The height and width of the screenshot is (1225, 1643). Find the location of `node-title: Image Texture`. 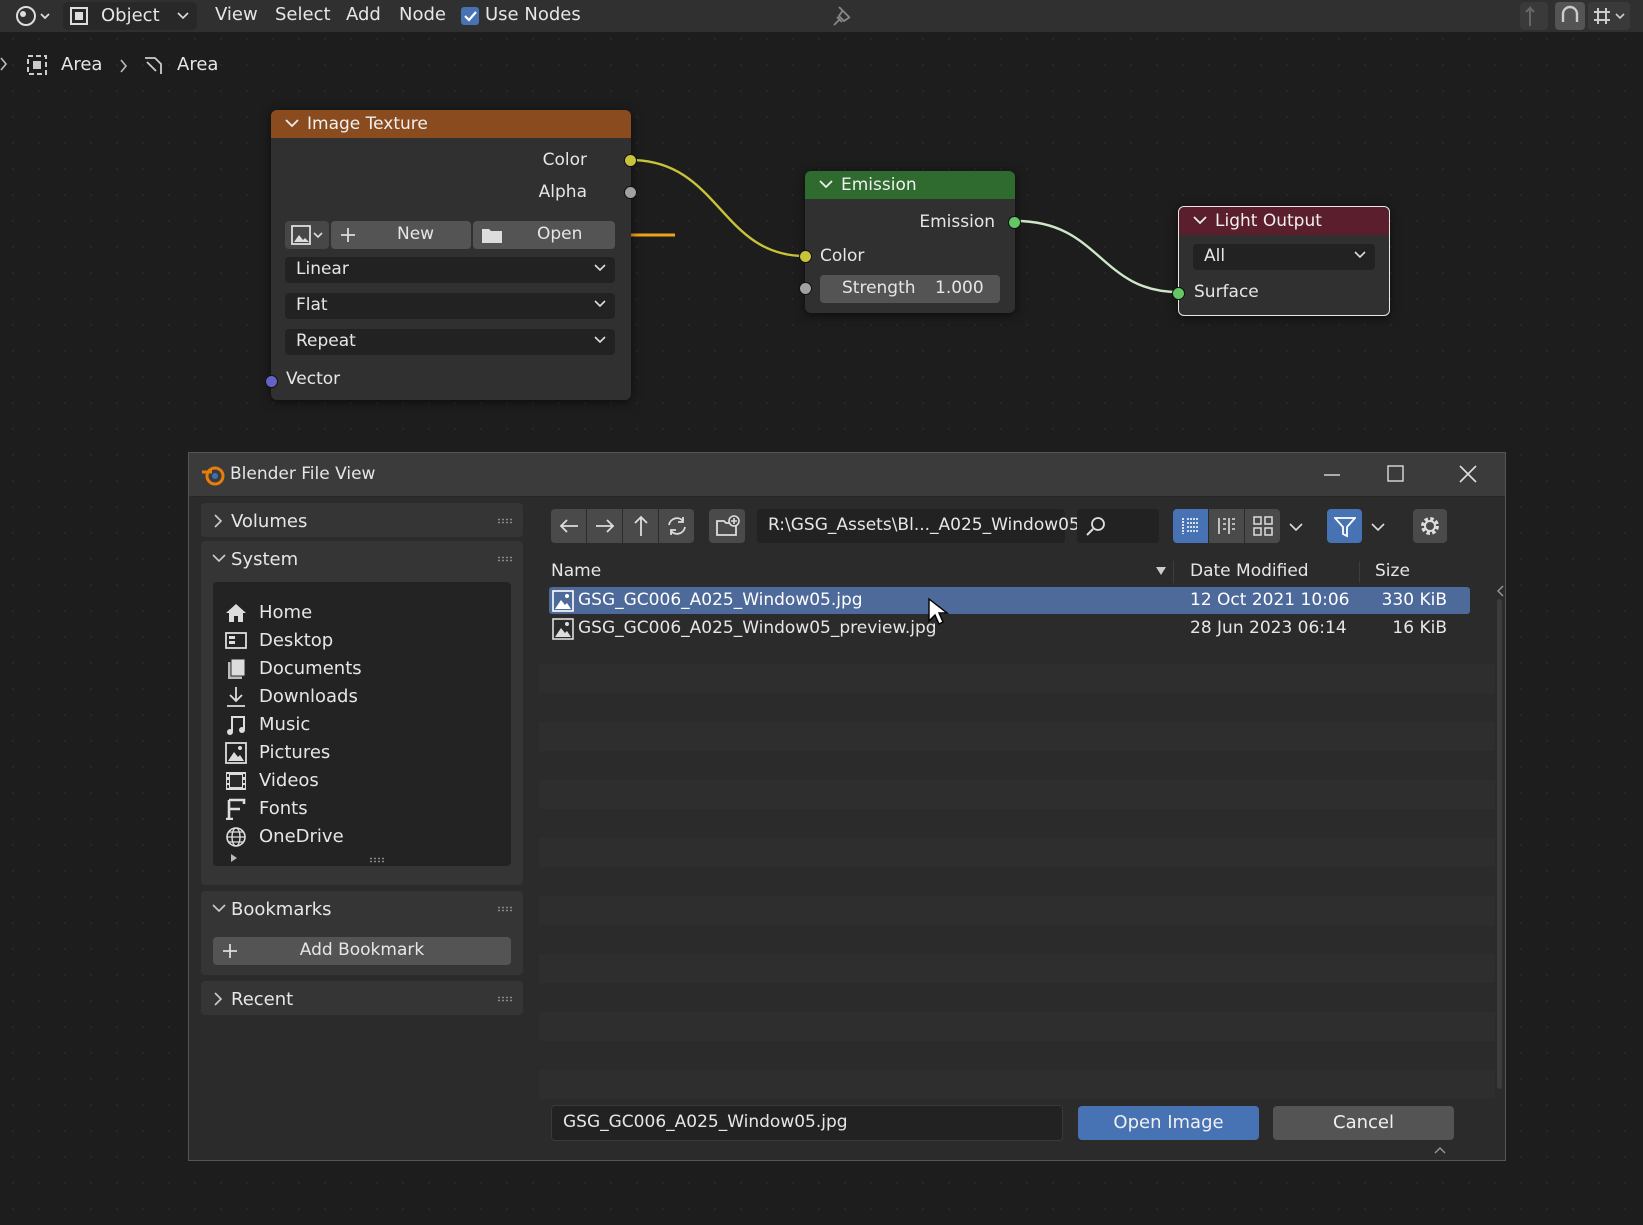

node-title: Image Texture is located at coordinates (367, 124).